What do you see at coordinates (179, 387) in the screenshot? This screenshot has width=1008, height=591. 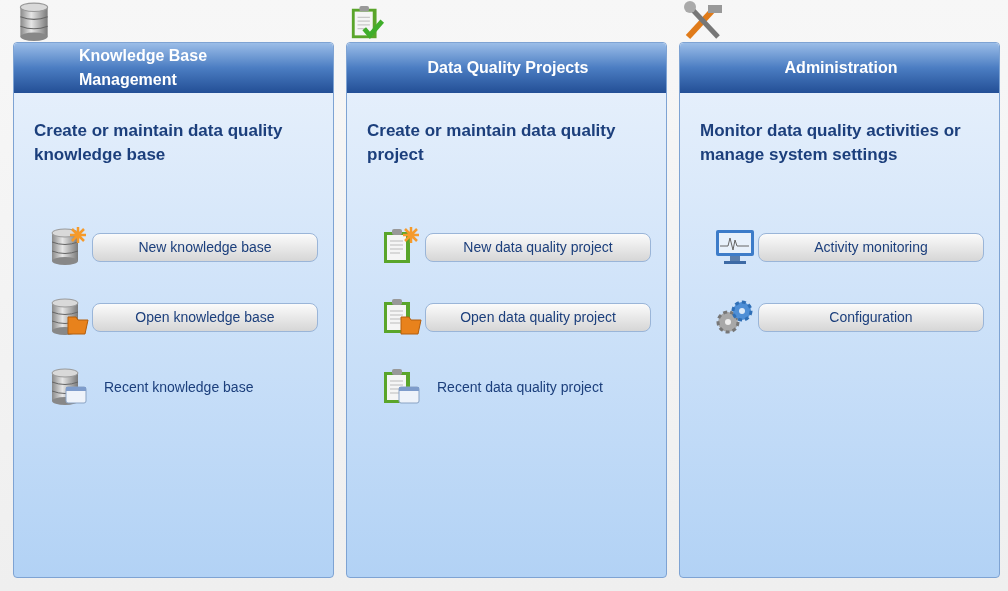 I see `action-link: Recent knowledge base` at bounding box center [179, 387].